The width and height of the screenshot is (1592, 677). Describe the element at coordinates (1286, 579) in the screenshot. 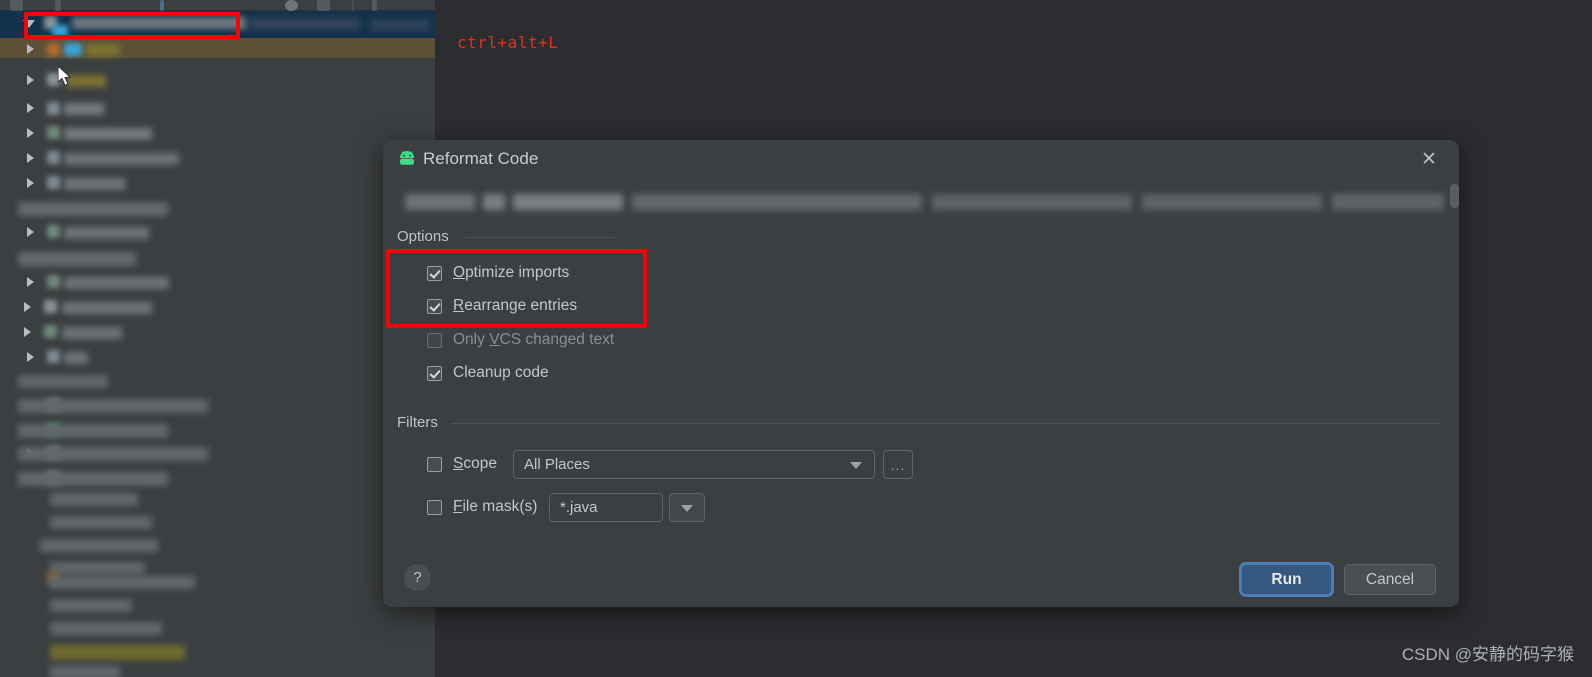

I see `run-button: Run` at that location.